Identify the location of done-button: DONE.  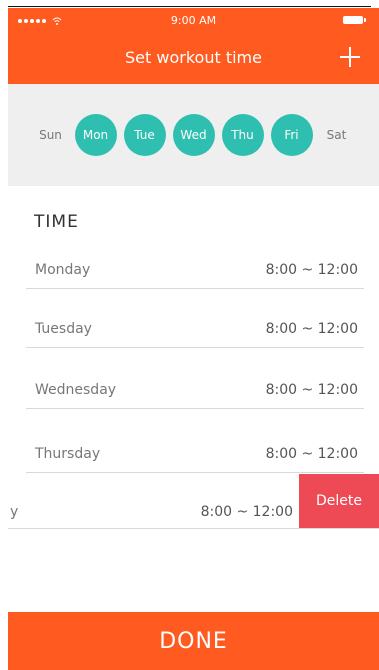
(193, 641).